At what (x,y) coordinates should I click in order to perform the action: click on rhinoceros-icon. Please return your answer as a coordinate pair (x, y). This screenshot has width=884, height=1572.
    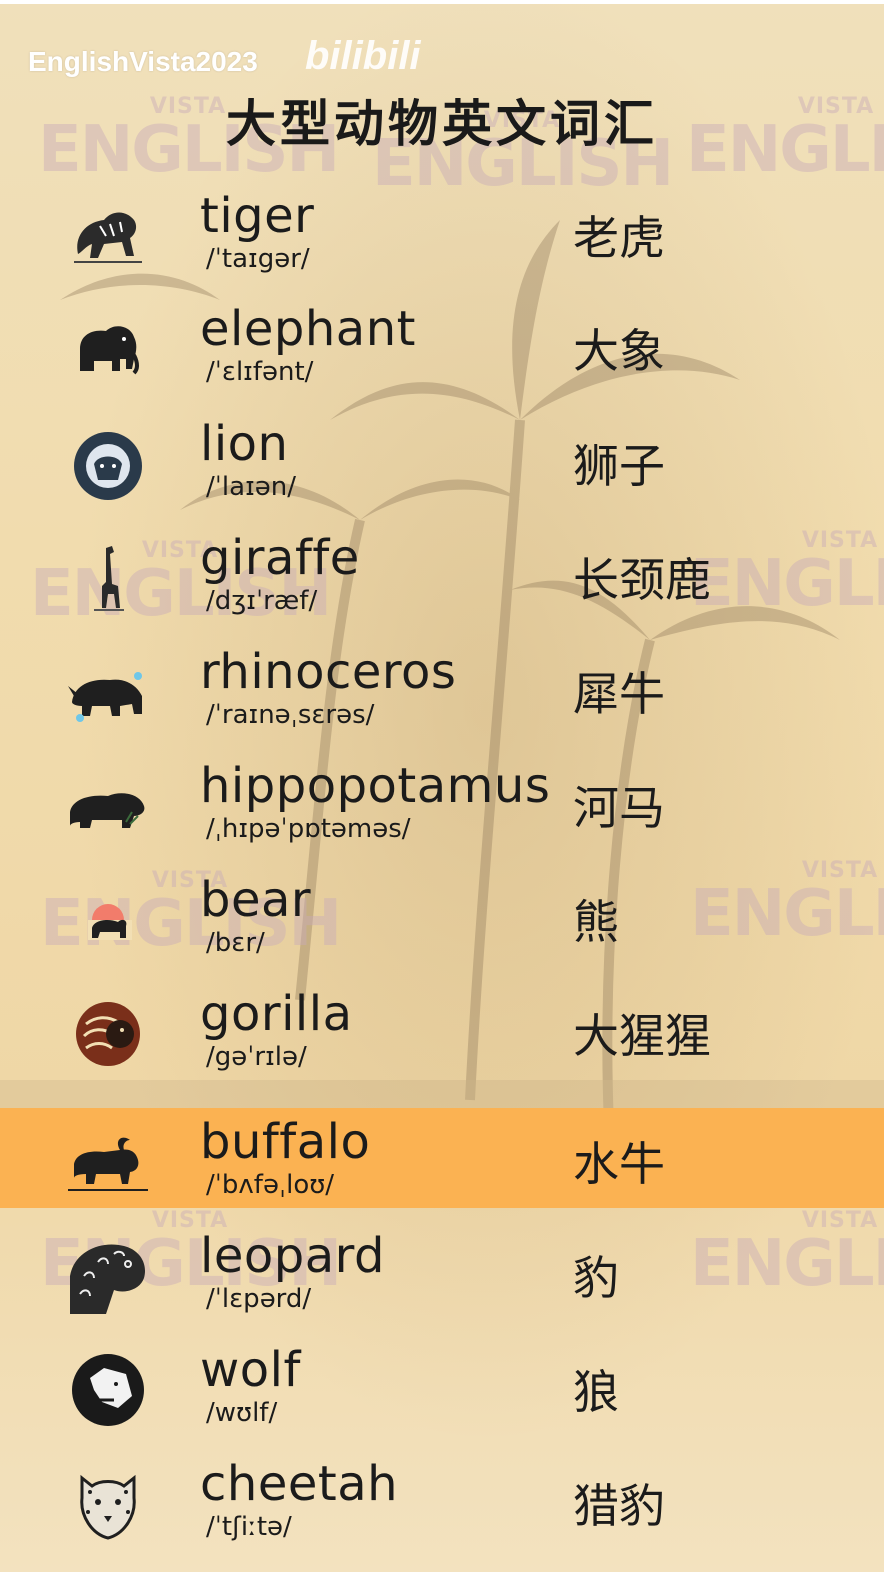
    Looking at the image, I should click on (108, 692).